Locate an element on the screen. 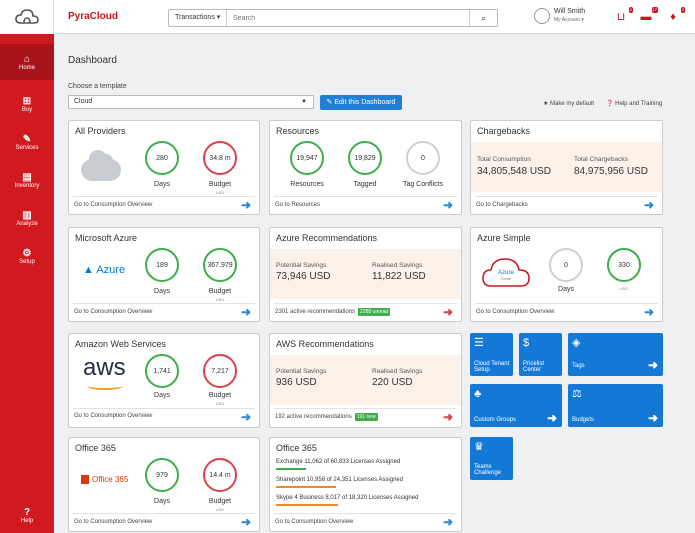  azure-logo: ▲ Azure is located at coordinates (104, 270).